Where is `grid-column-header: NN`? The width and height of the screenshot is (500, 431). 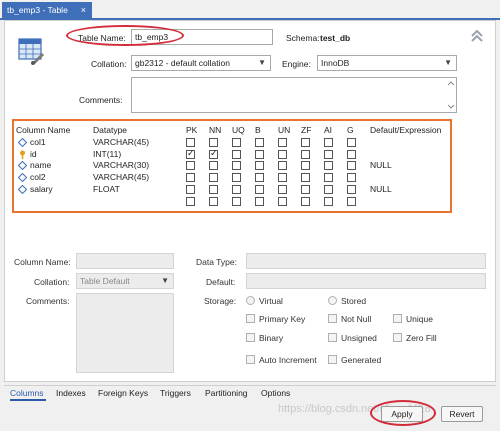 grid-column-header: NN is located at coordinates (215, 130).